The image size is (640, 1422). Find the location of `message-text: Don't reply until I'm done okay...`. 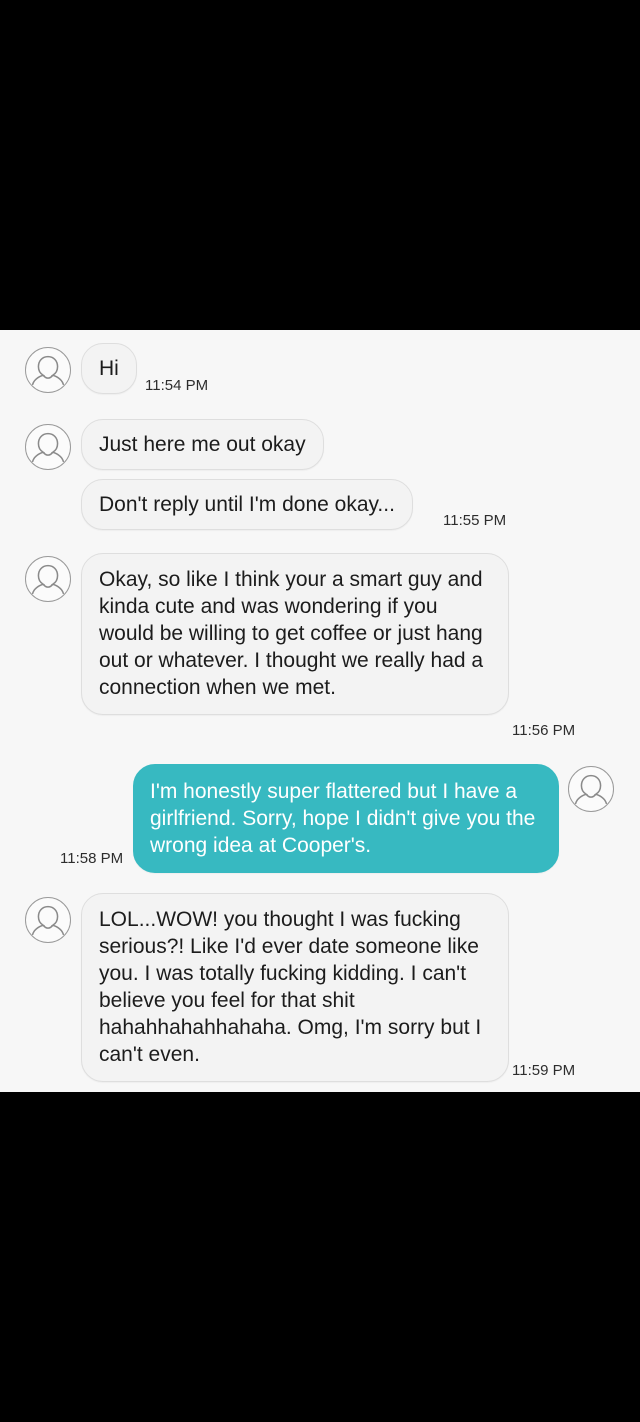

message-text: Don't reply until I'm done okay... is located at coordinates (247, 504).